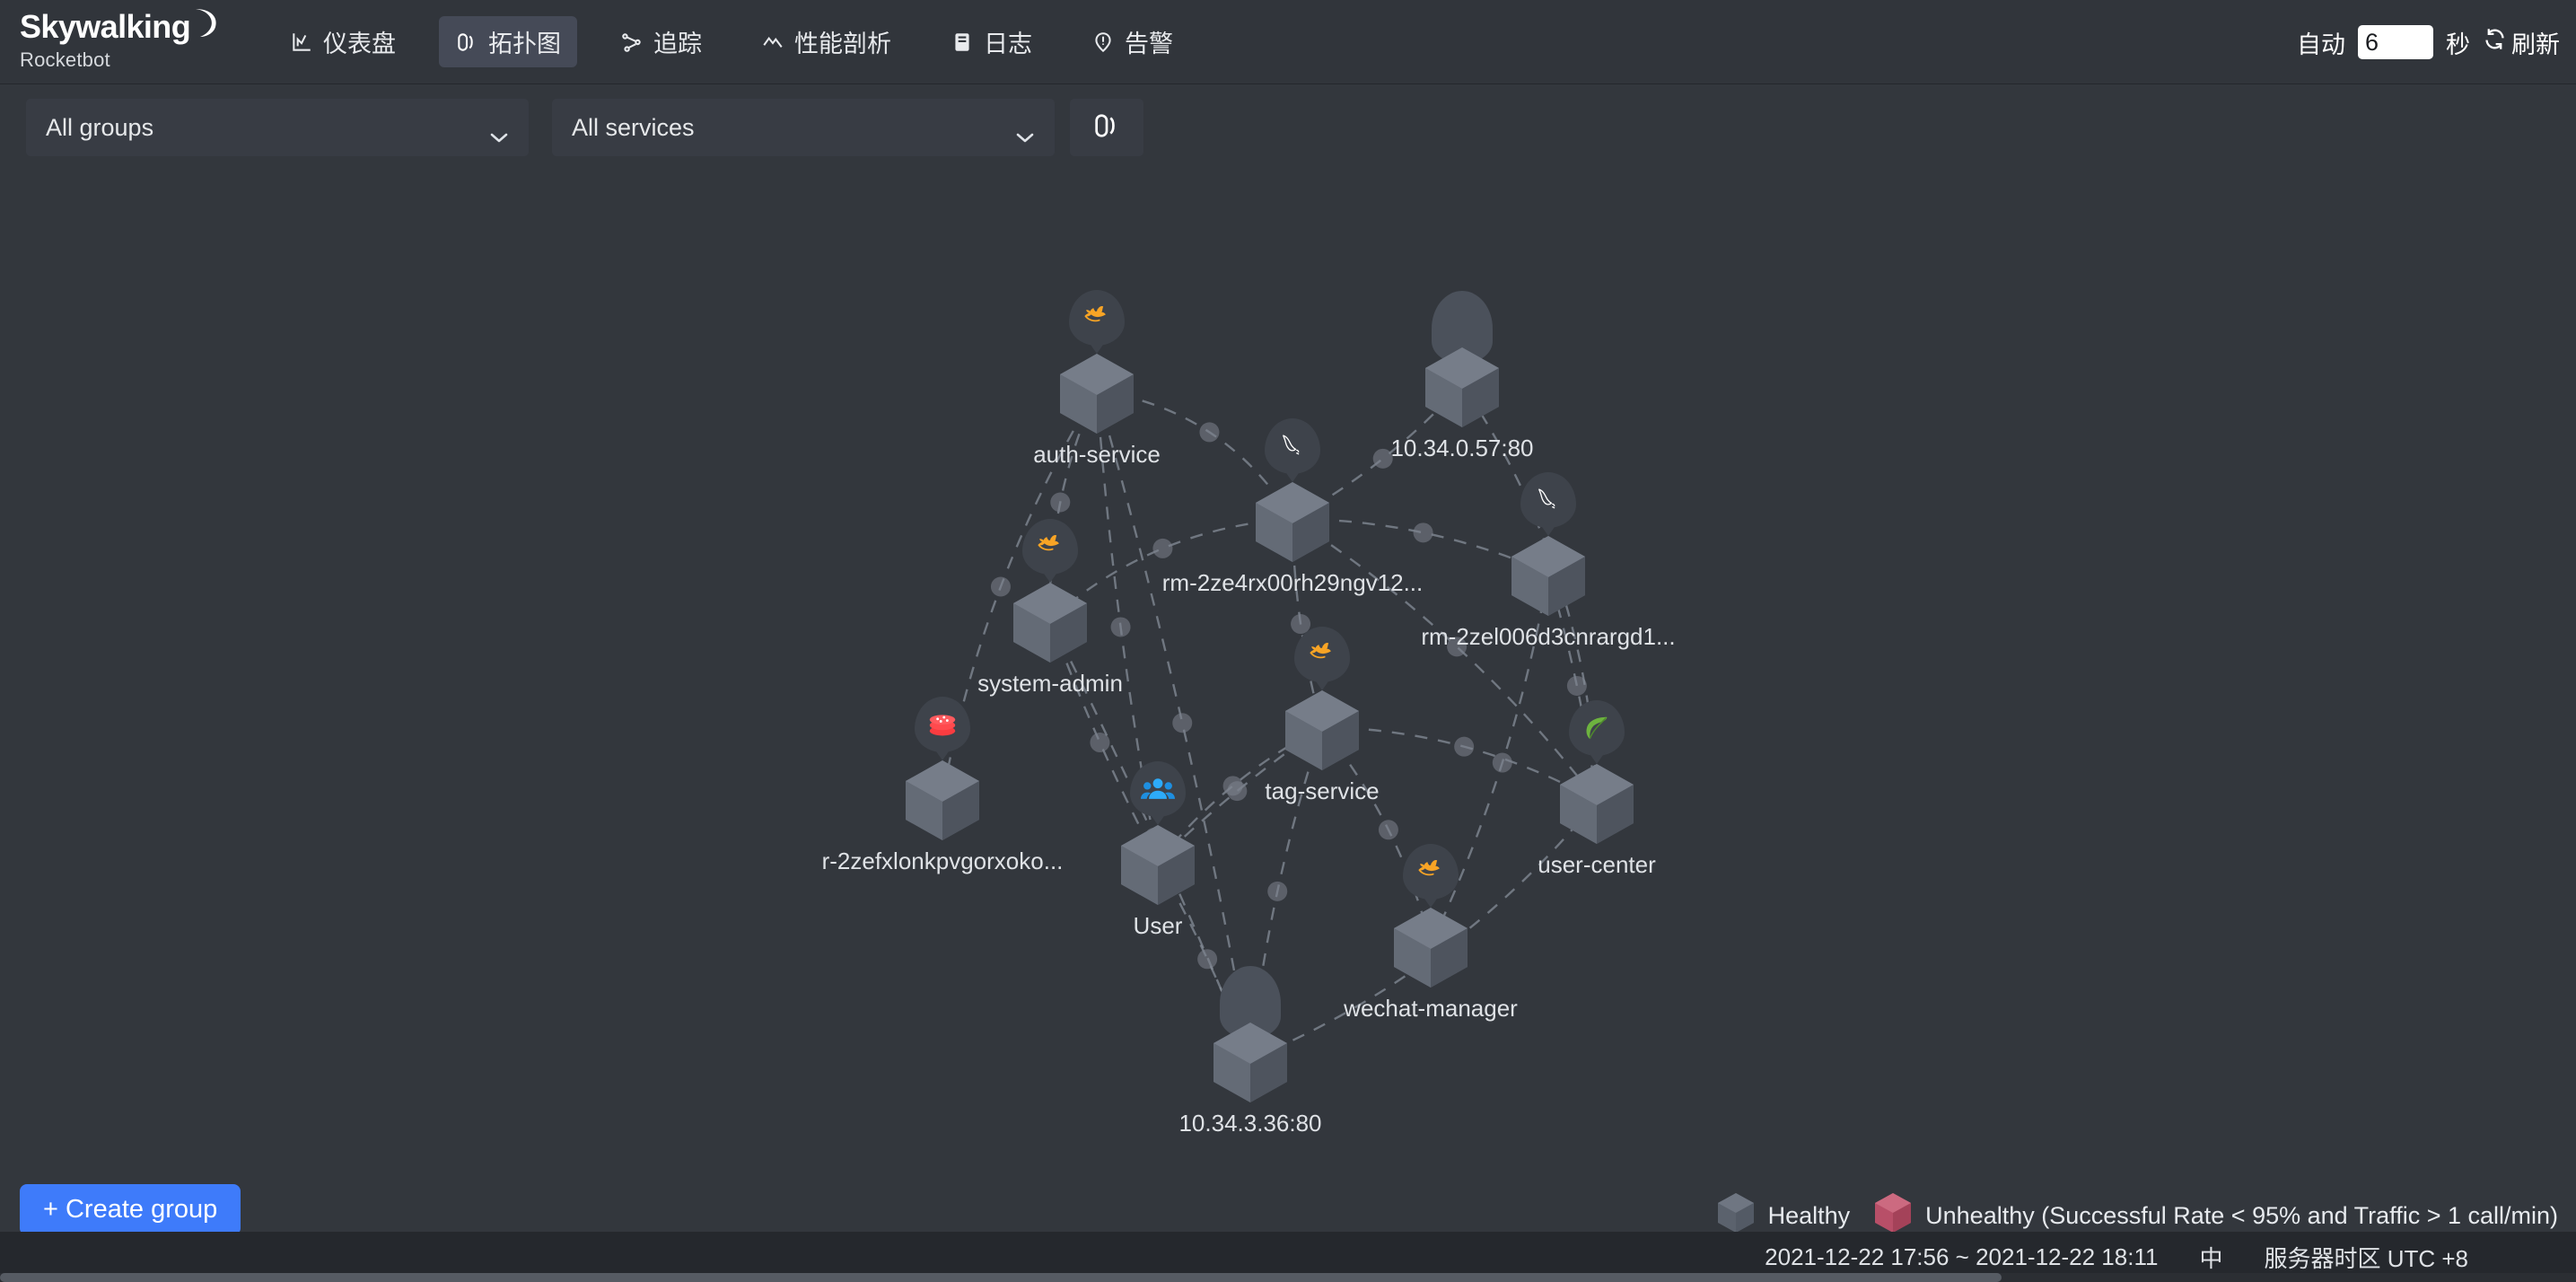 The width and height of the screenshot is (2576, 1282). I want to click on brand-subtitle: Rocketbot, so click(65, 60).